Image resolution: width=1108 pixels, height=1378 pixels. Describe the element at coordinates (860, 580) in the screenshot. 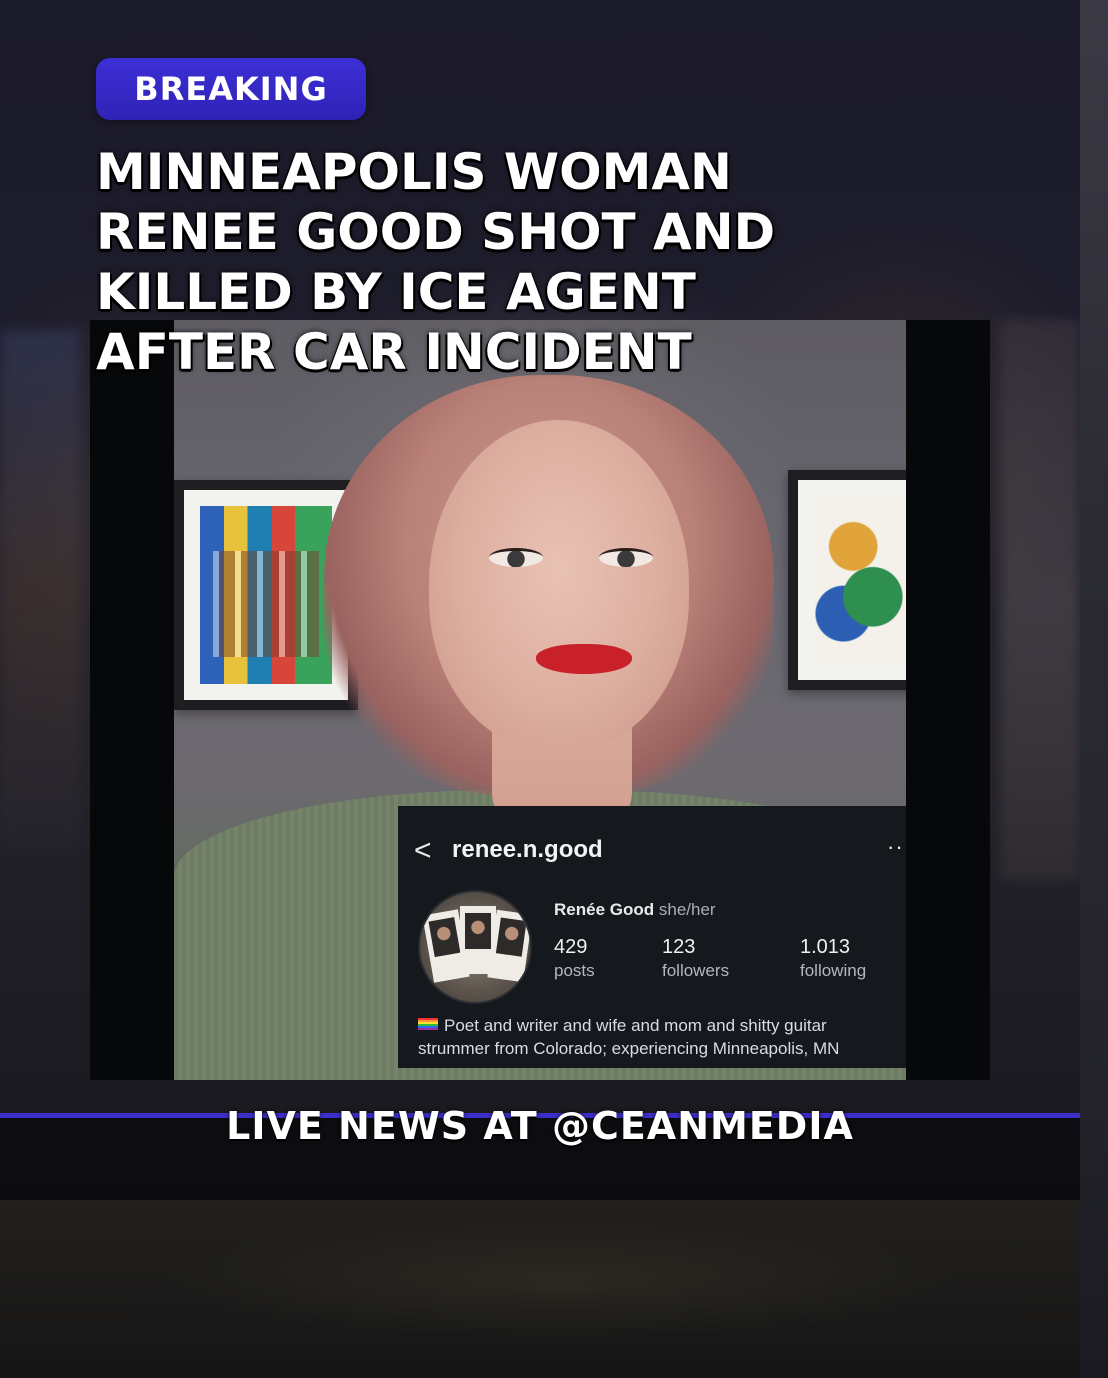

I see `art-painting` at that location.